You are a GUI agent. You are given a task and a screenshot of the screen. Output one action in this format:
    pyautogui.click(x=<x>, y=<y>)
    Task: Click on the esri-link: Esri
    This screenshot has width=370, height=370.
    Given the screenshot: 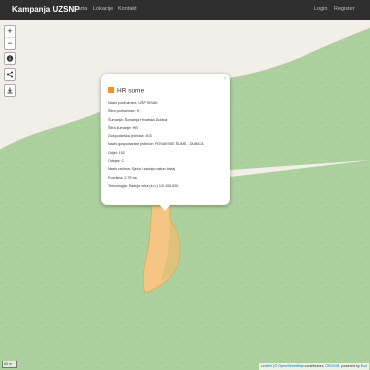 What is the action you would take?
    pyautogui.click(x=364, y=366)
    